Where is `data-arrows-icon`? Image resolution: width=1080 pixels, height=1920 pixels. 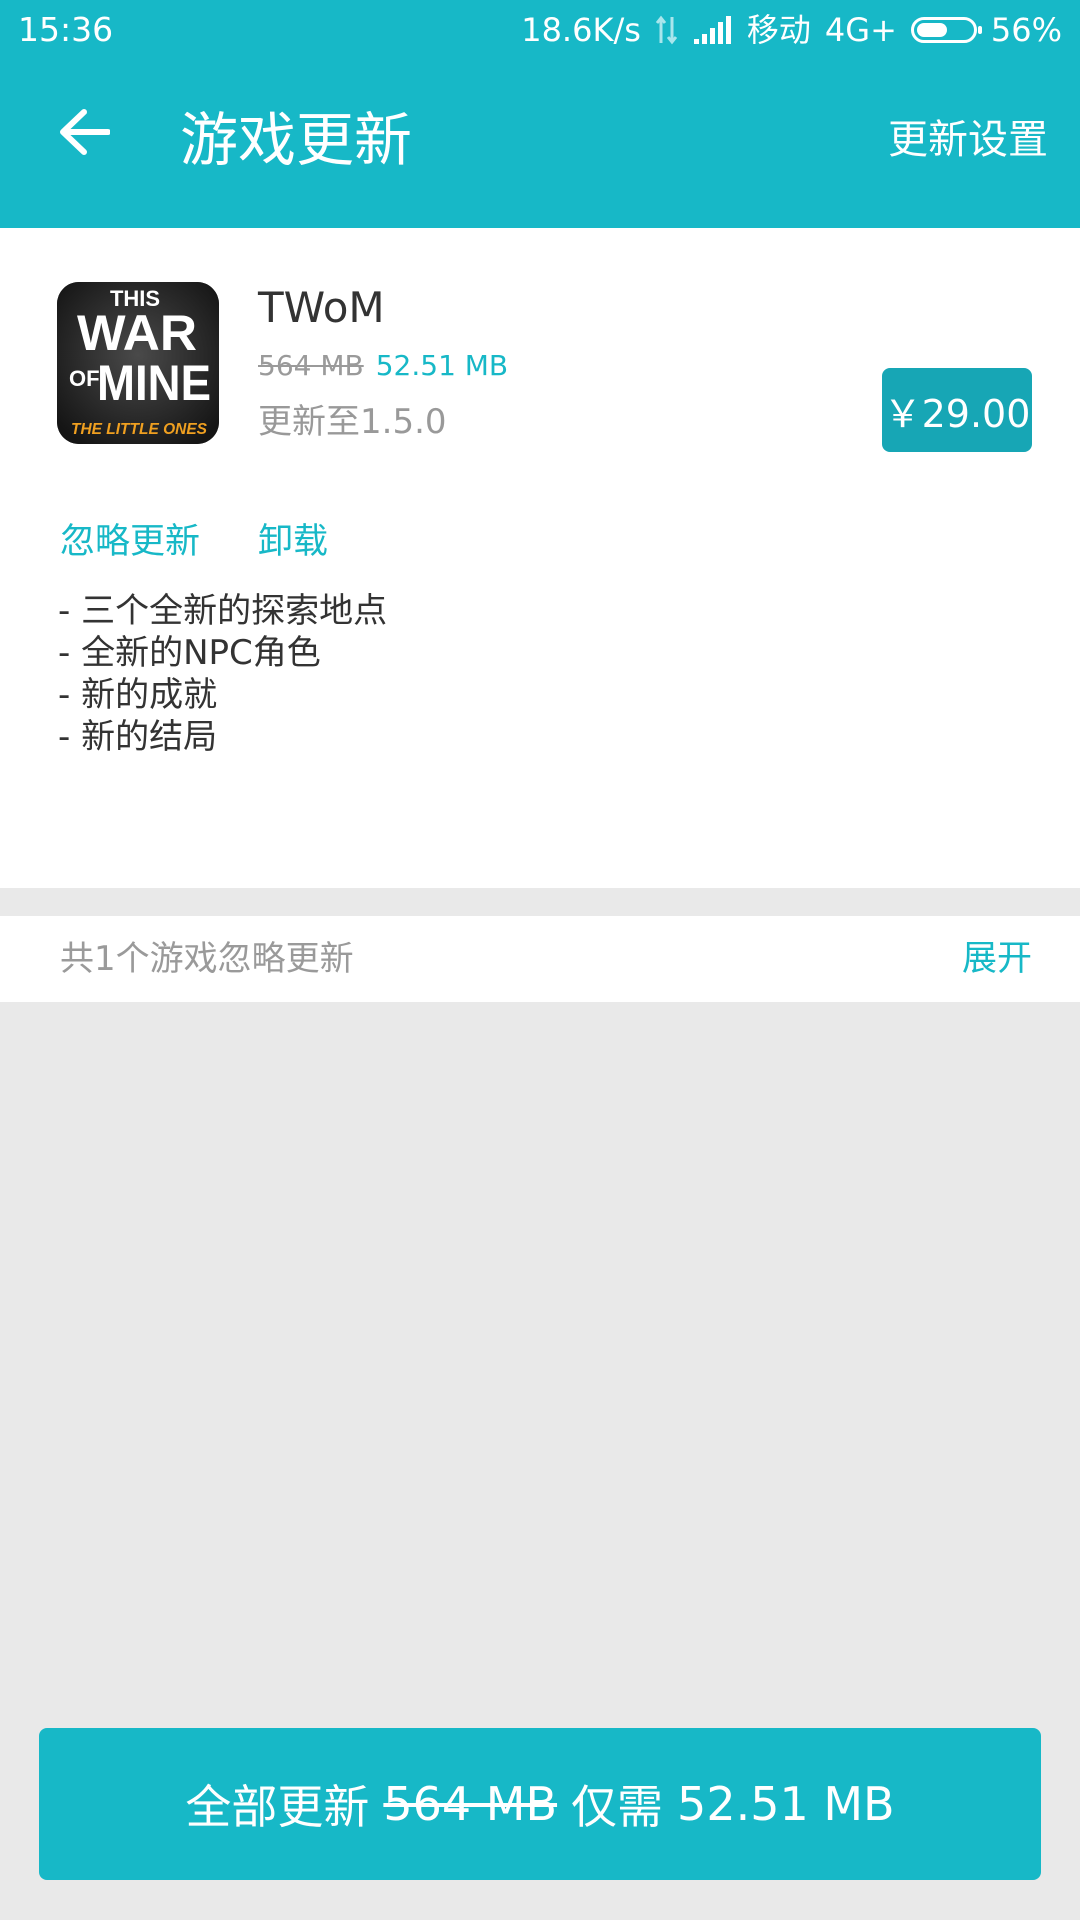
data-arrows-icon is located at coordinates (666, 30).